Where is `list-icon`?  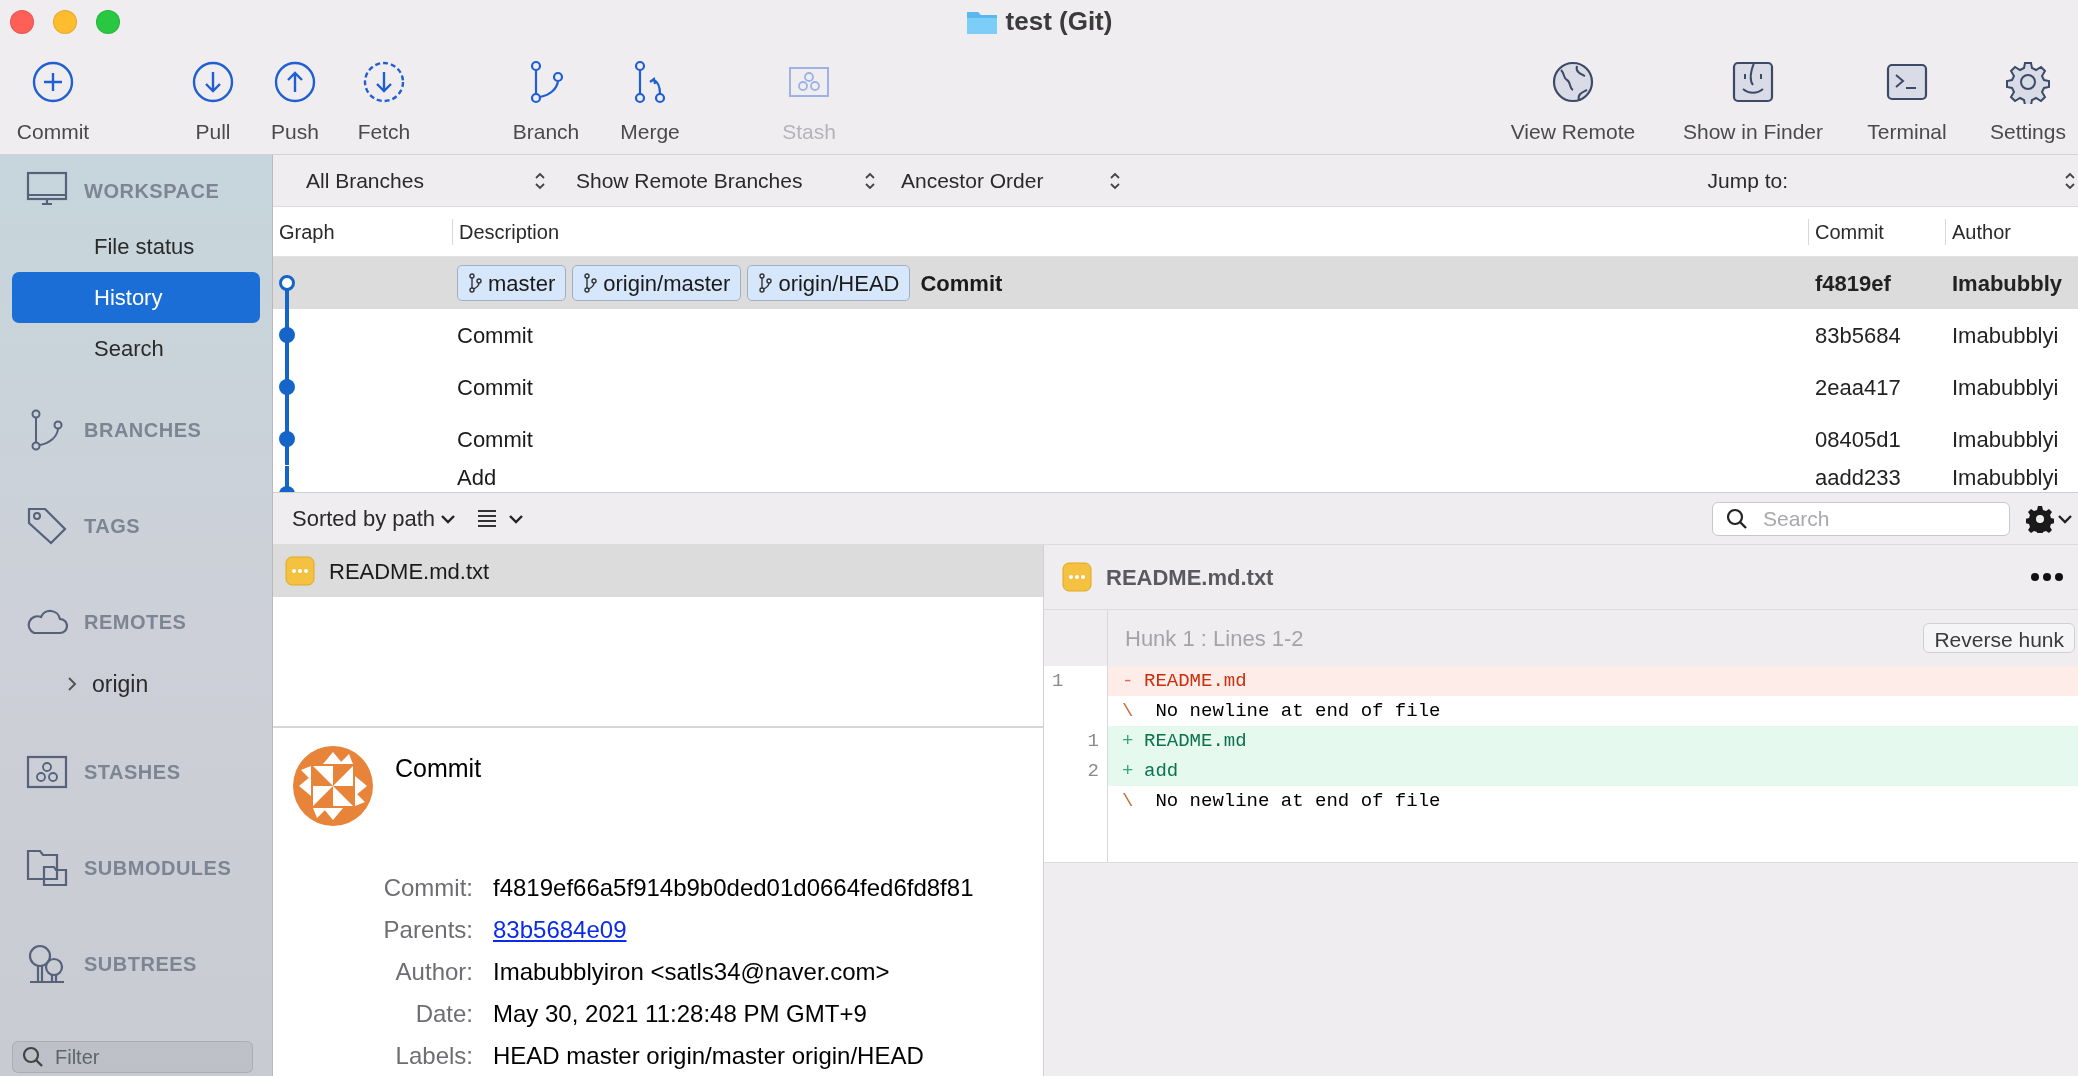 list-icon is located at coordinates (487, 518).